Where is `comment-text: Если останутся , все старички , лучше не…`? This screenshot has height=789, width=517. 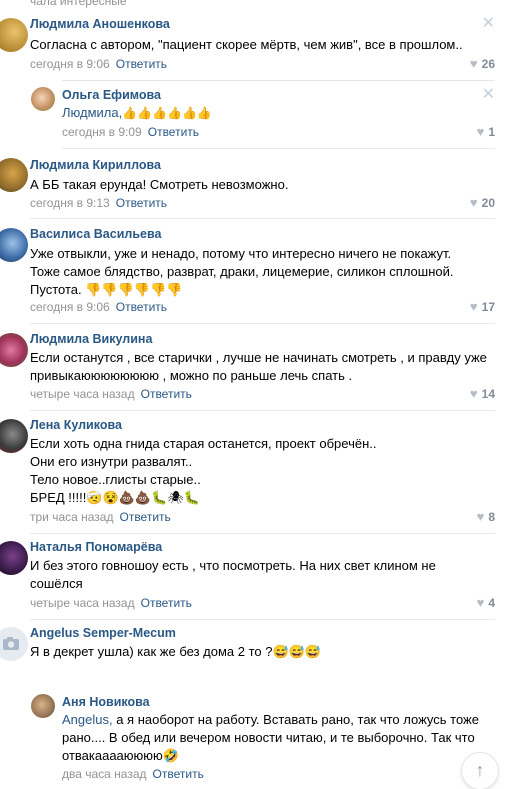
comment-text: Если останутся , все старички , лучше не… is located at coordinates (258, 366).